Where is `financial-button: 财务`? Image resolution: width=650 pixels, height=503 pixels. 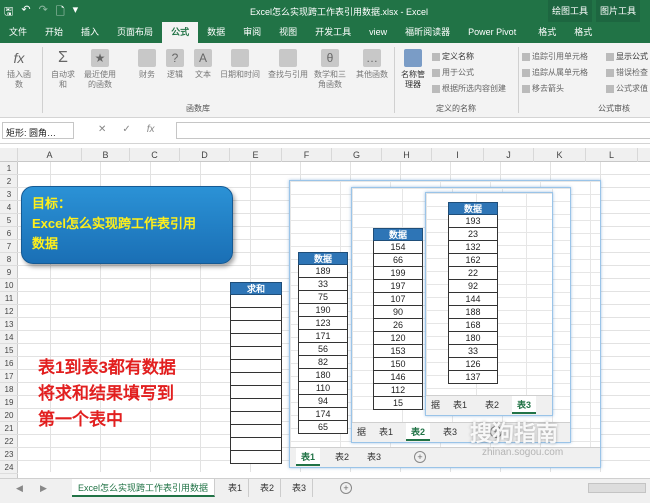
financial-button: 财务 is located at coordinates (147, 64).